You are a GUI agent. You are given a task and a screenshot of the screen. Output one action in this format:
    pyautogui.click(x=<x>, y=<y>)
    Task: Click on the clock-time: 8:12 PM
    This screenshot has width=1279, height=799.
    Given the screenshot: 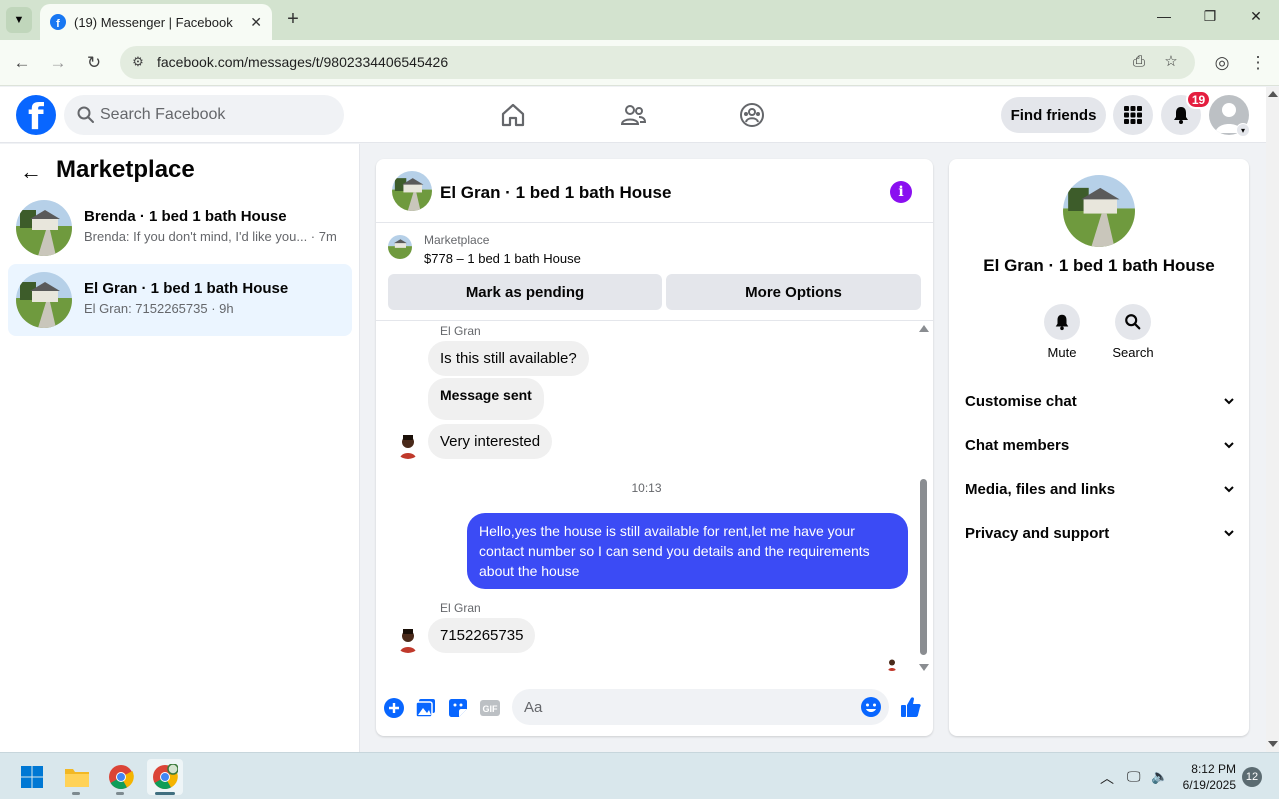 What is the action you would take?
    pyautogui.click(x=1213, y=769)
    